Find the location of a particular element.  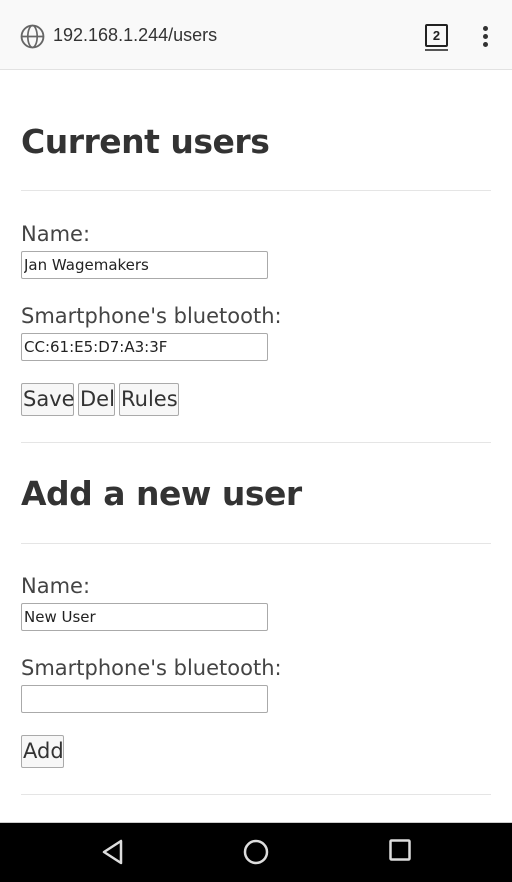

rules-button: Rules is located at coordinates (149, 399).